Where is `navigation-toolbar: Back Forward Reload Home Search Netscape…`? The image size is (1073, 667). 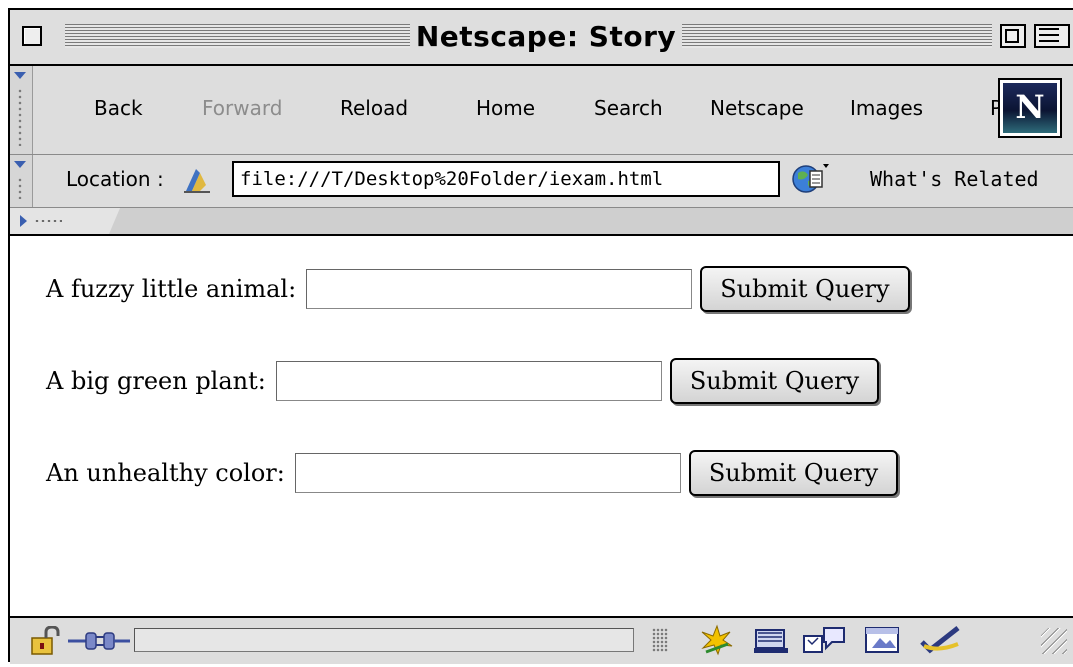
navigation-toolbar: Back Forward Reload Home Search Netscape… is located at coordinates (541, 110).